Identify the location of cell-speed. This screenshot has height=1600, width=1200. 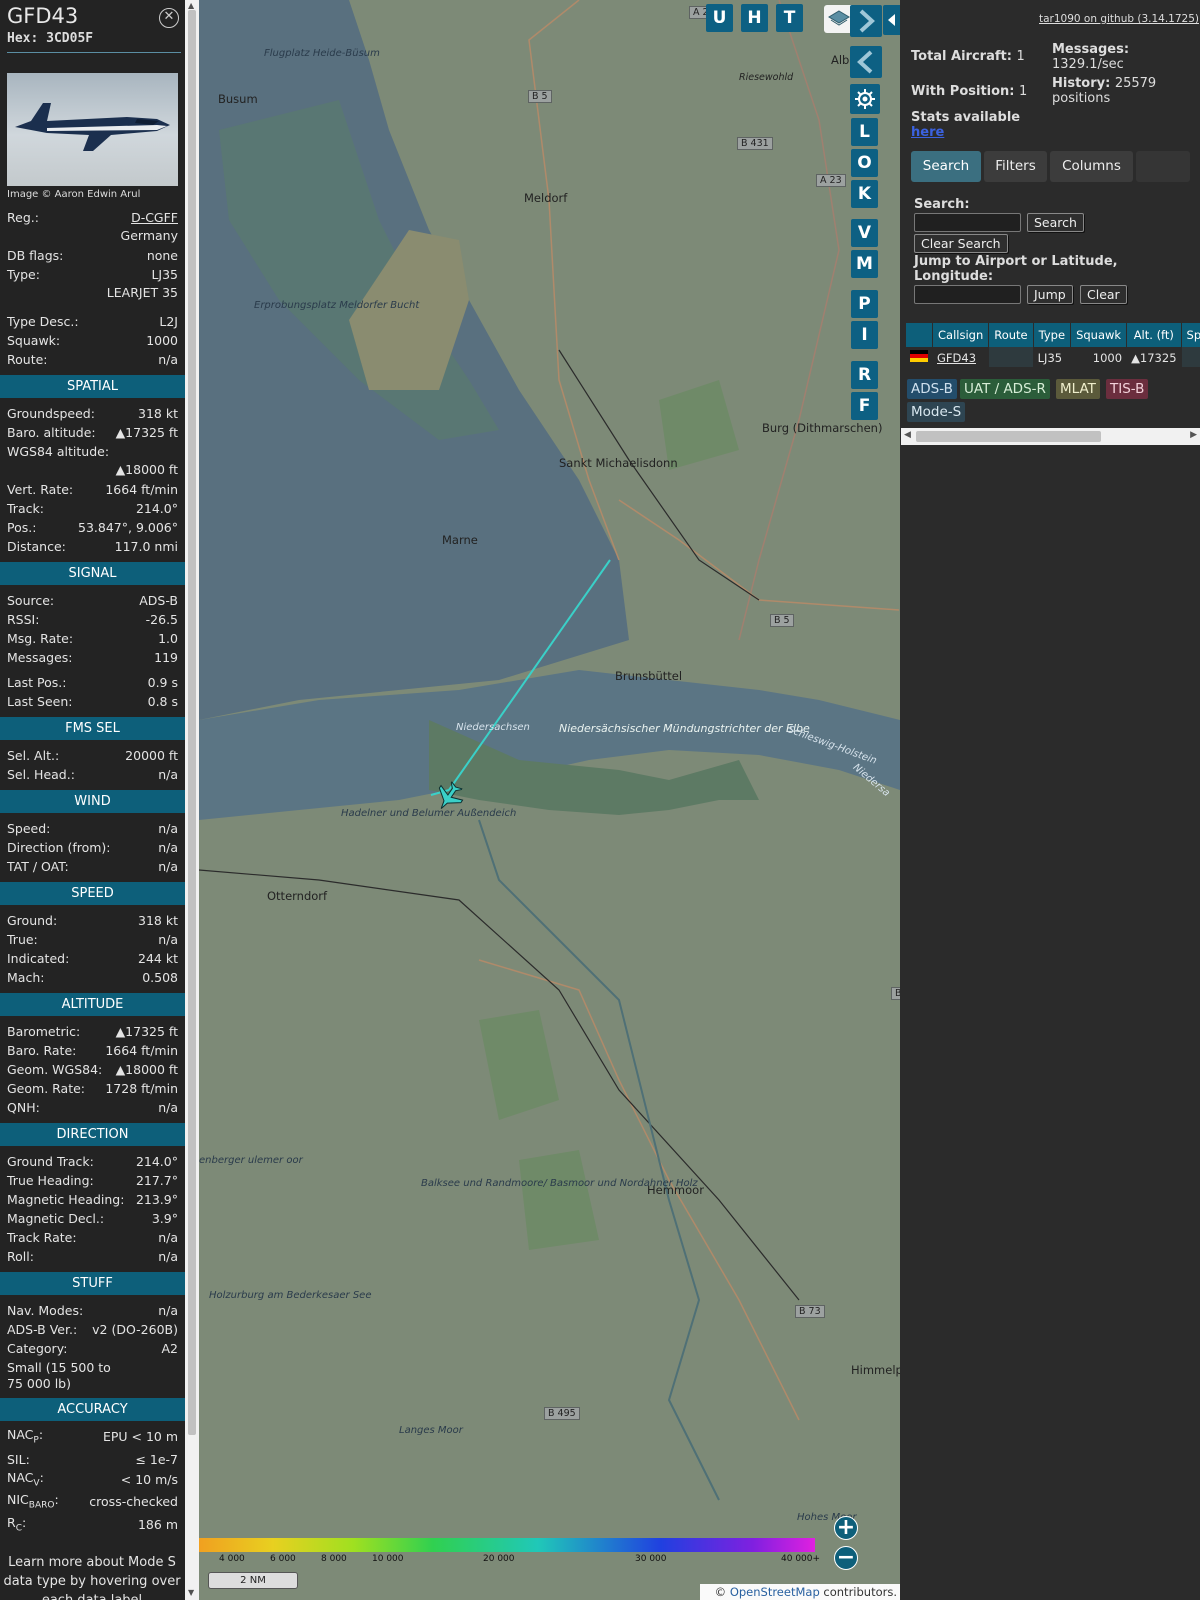
(1190, 357).